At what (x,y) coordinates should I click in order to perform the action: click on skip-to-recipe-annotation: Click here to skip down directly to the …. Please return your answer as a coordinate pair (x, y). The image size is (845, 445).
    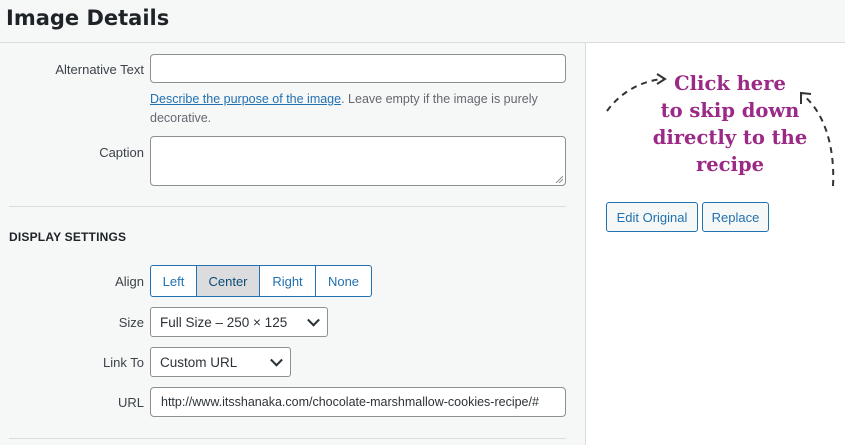
    Looking at the image, I should click on (730, 124).